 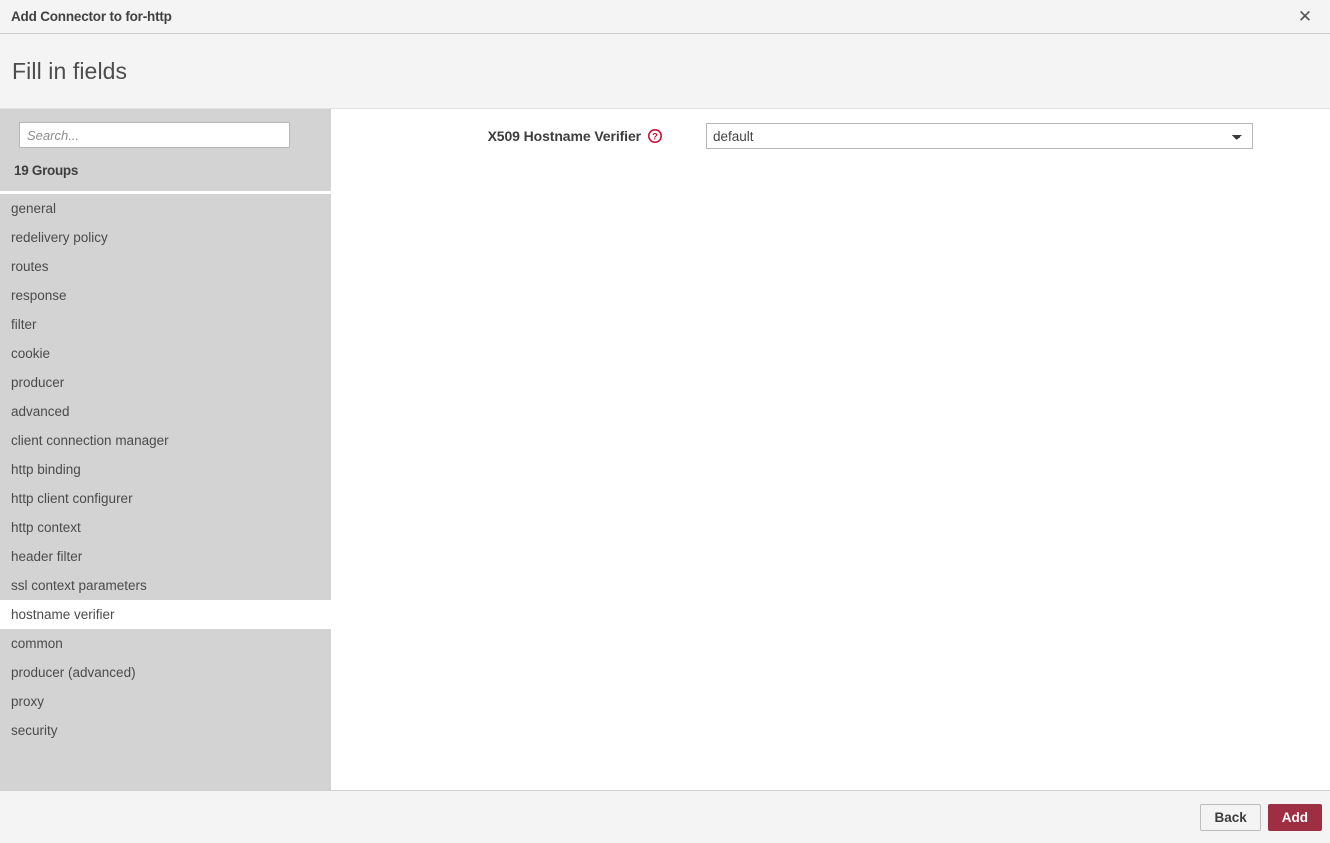 What do you see at coordinates (665, 71) in the screenshot?
I see `wizard-step-header: Fill in fields` at bounding box center [665, 71].